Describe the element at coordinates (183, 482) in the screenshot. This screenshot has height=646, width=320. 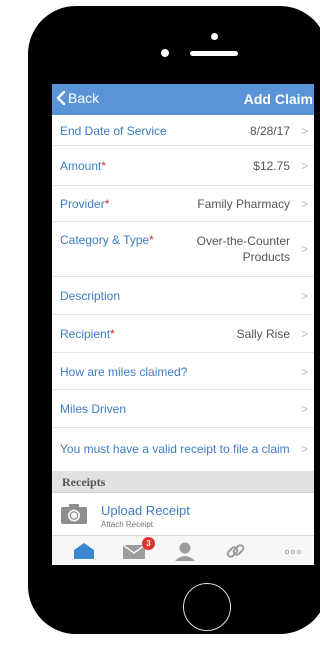
I see `receipts-section-header: Receipts` at that location.